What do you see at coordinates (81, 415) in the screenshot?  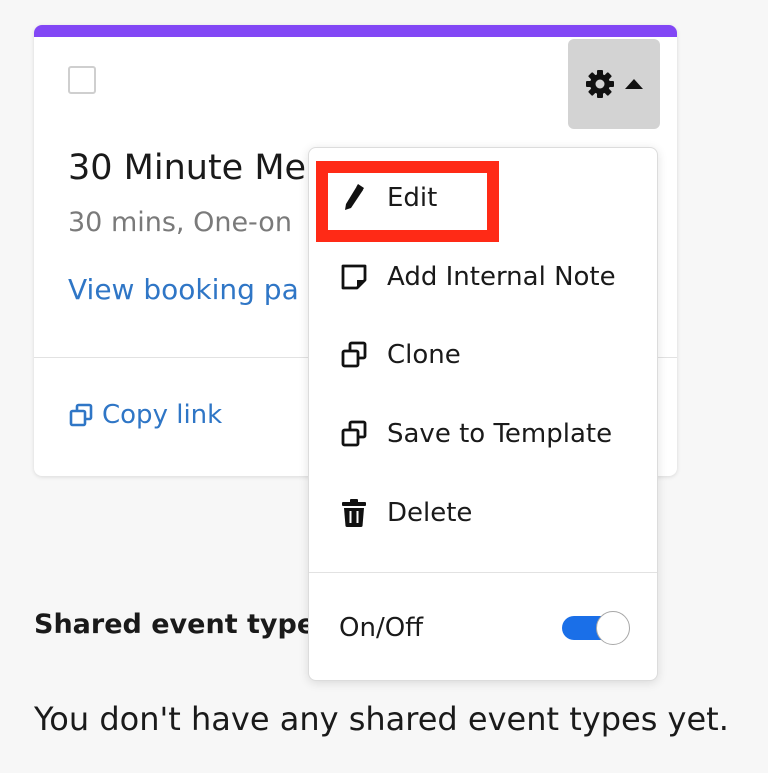 I see `copy-icon` at bounding box center [81, 415].